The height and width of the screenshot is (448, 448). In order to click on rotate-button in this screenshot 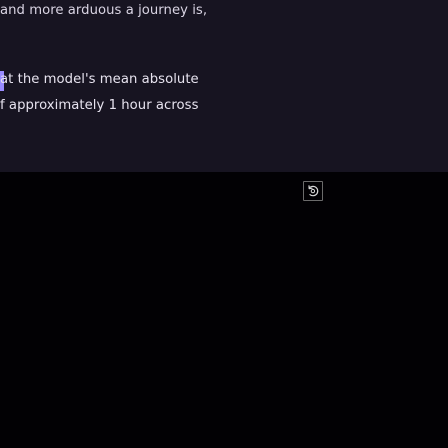, I will do `click(313, 191)`.